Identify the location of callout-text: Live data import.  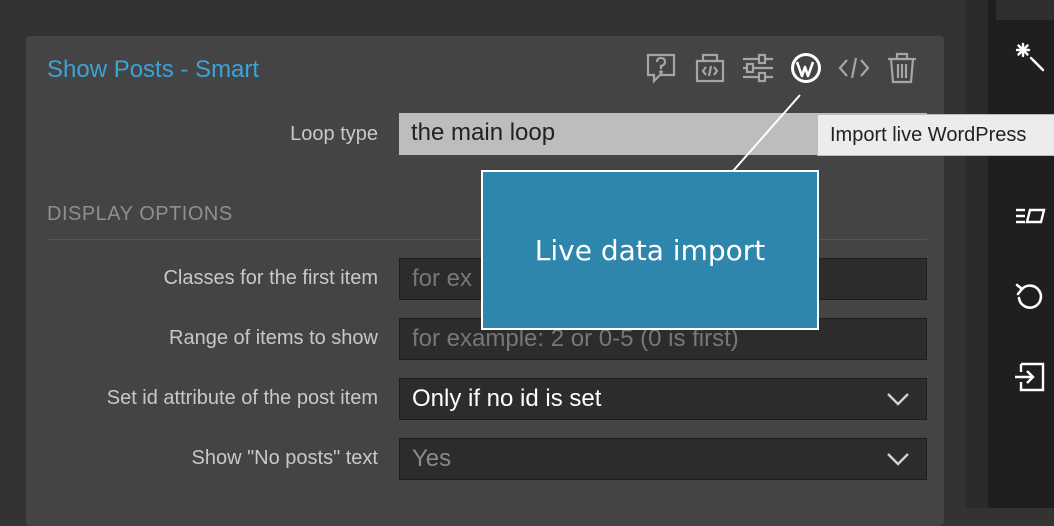
(650, 250).